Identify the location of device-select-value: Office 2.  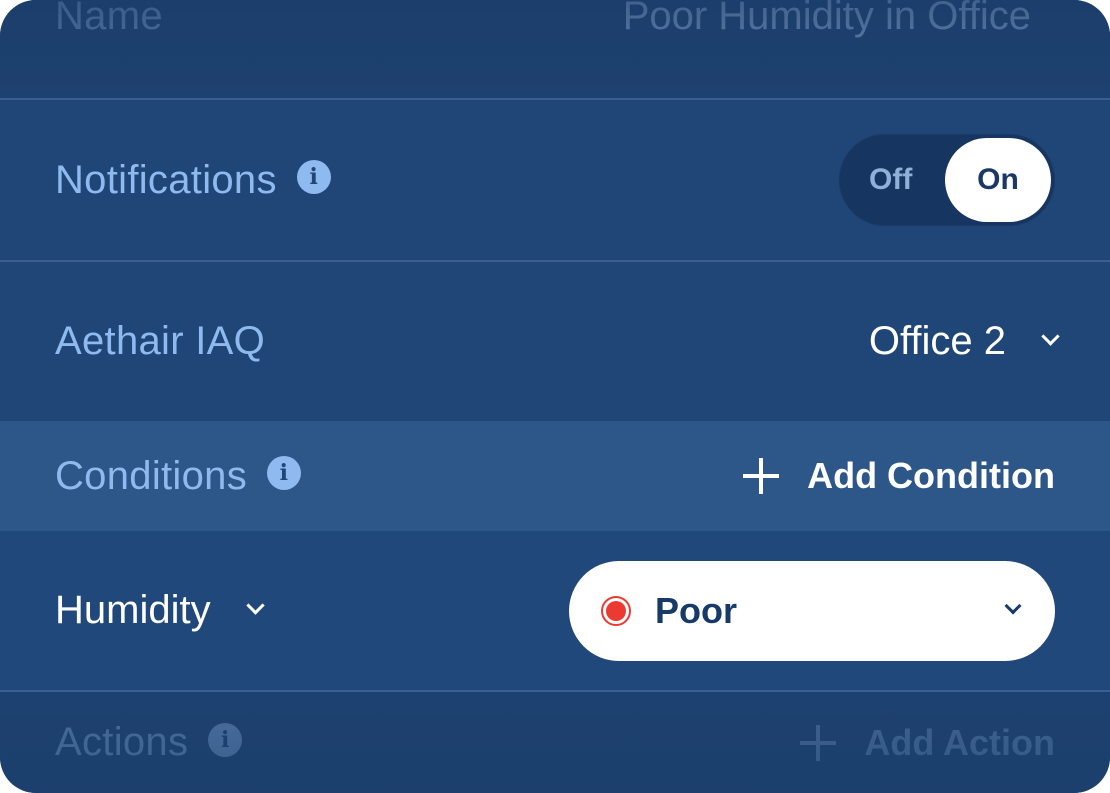
(937, 340).